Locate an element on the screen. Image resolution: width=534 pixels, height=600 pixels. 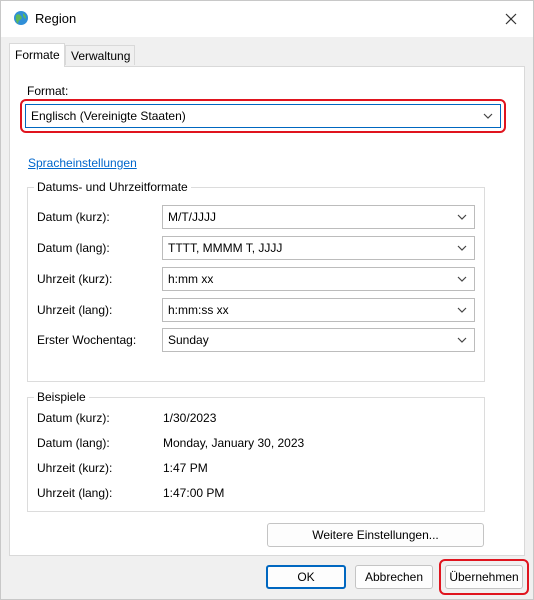
time-long-label: Uhrzeit (lang): is located at coordinates (75, 310).